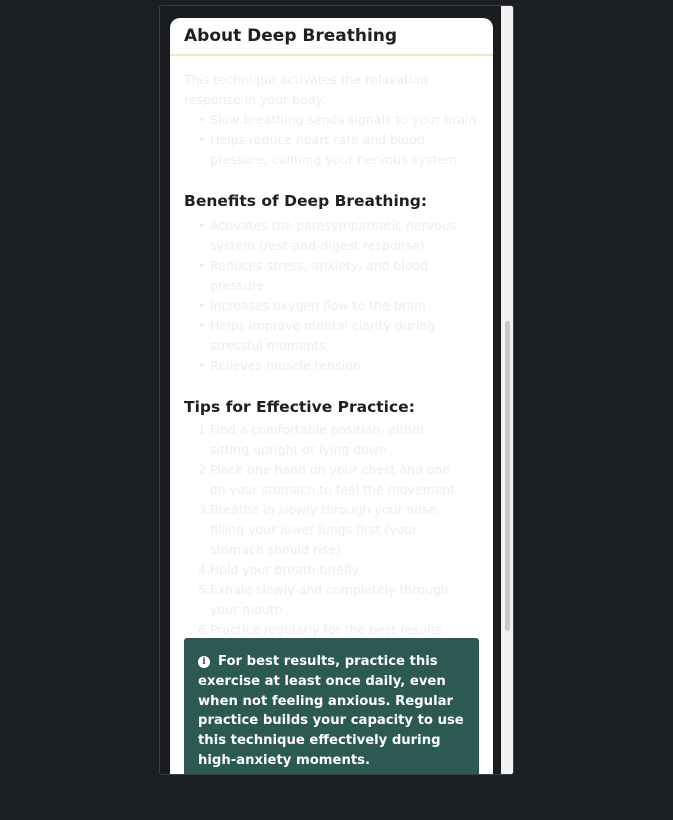 The height and width of the screenshot is (820, 673). I want to click on list-item: 1. Find a comfortable position, either, so click(312, 429).